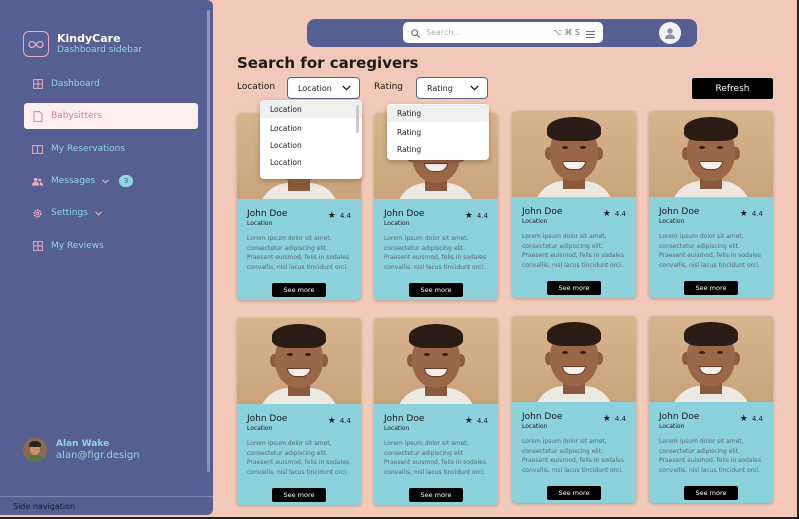  What do you see at coordinates (315, 88) in the screenshot?
I see `location-select-value: Location` at bounding box center [315, 88].